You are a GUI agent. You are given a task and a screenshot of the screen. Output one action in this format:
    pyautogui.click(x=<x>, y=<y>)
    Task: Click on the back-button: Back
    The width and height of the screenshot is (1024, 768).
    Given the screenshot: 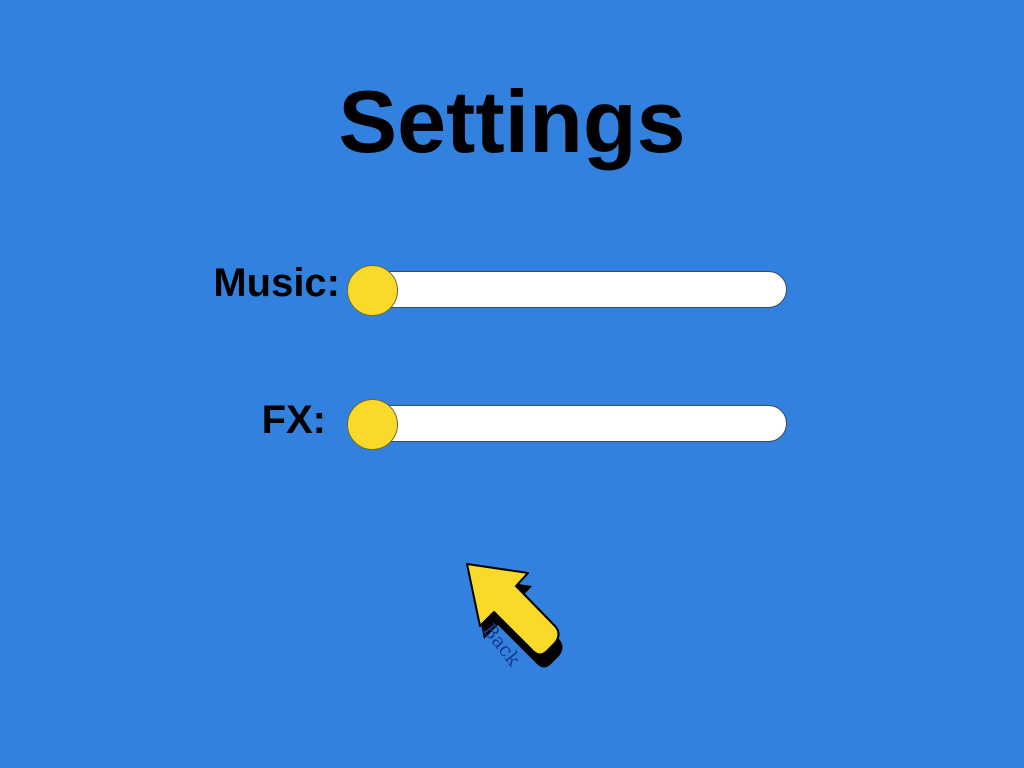 What is the action you would take?
    pyautogui.click(x=512, y=615)
    